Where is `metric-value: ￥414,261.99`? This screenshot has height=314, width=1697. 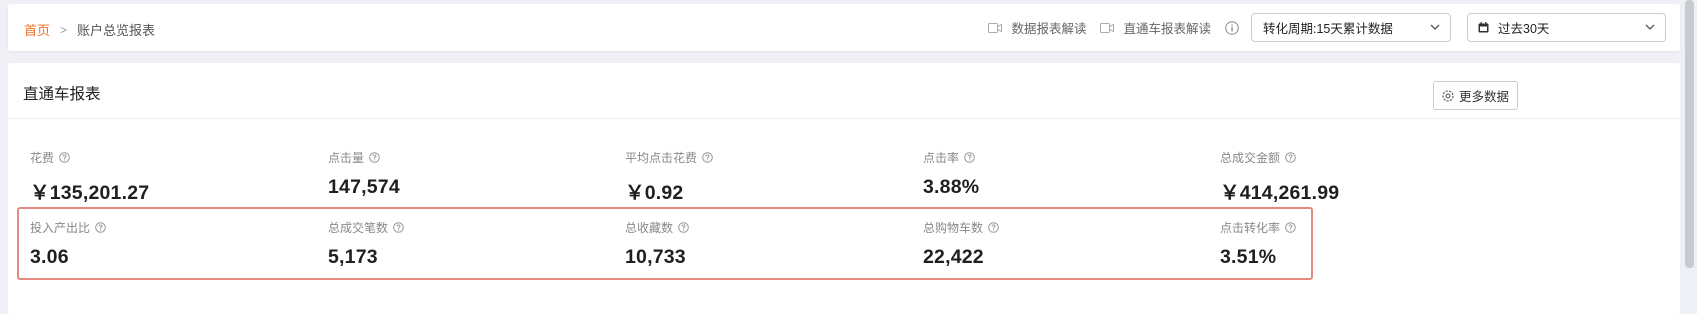
metric-value: ￥414,261.99 is located at coordinates (1280, 193).